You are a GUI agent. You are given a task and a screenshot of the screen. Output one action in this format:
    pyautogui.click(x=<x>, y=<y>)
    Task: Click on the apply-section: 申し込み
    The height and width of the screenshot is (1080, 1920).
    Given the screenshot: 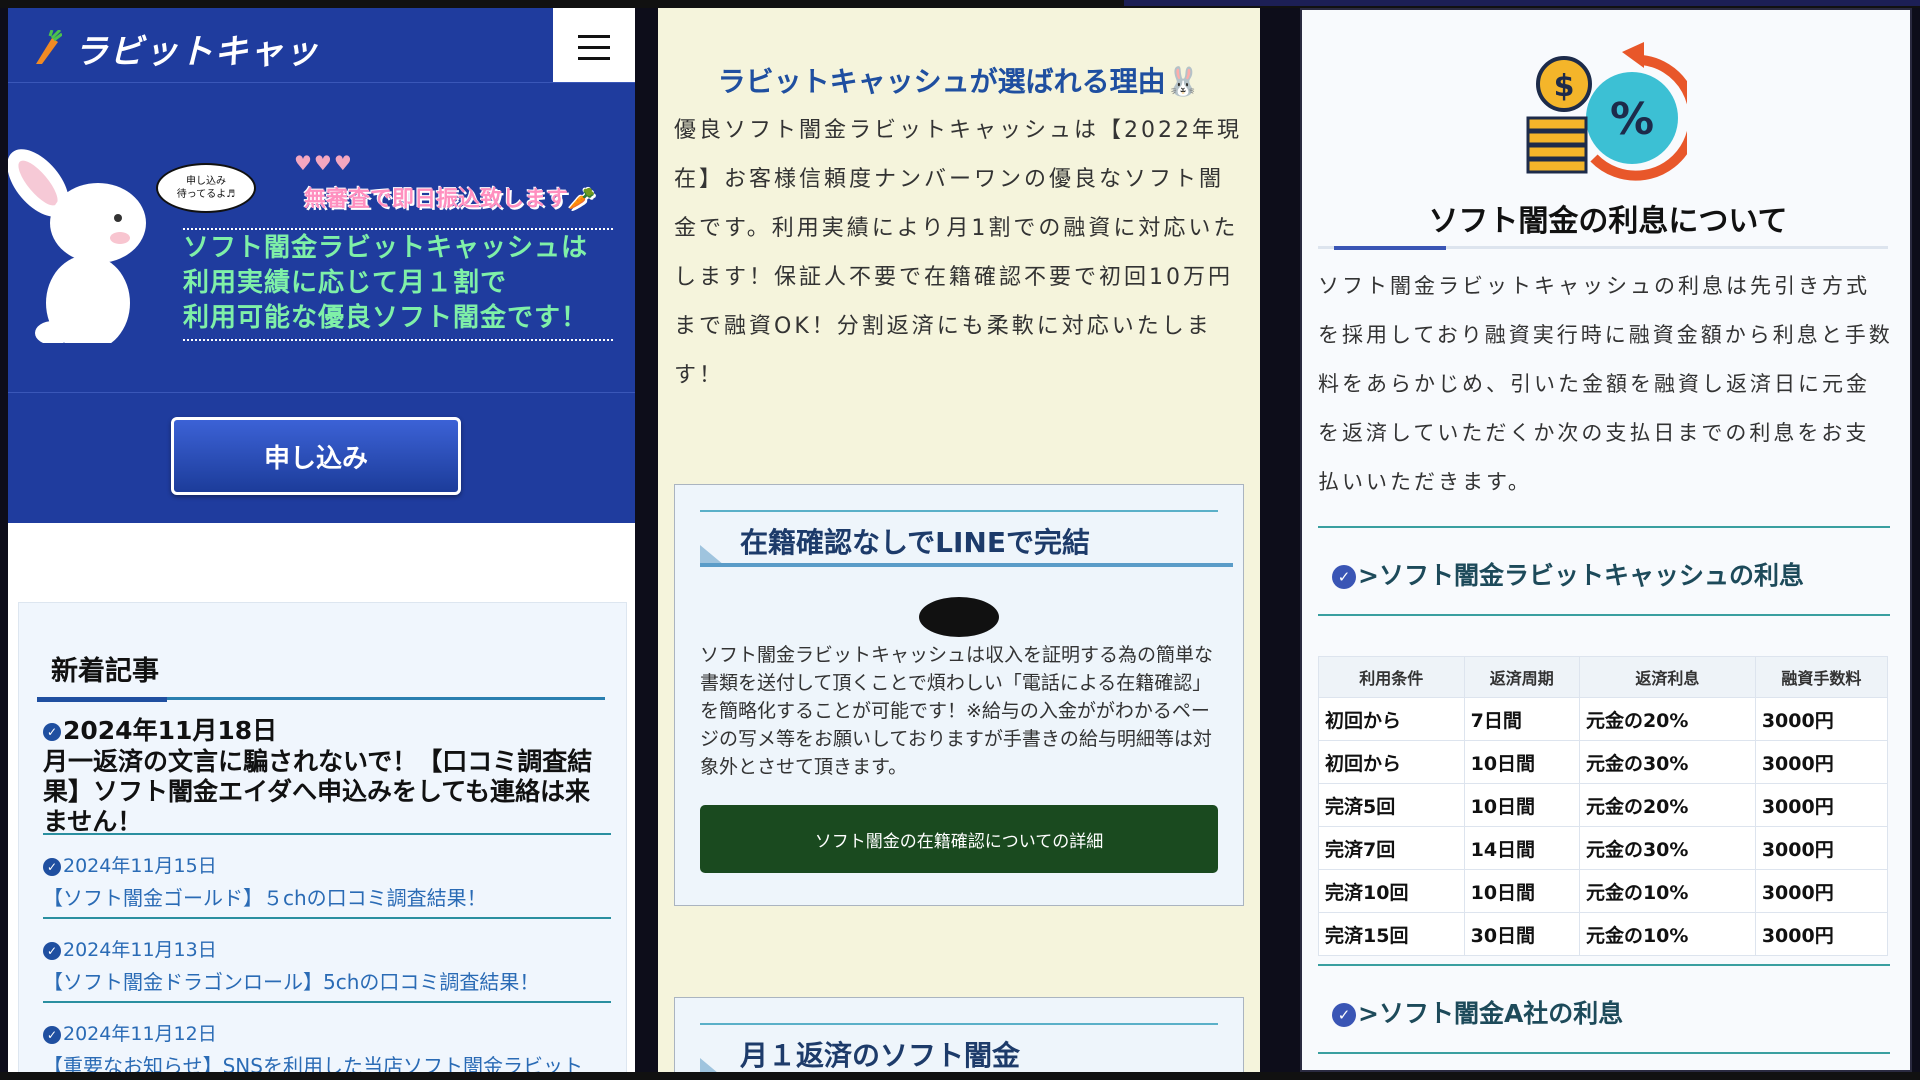 What is the action you would take?
    pyautogui.click(x=321, y=457)
    